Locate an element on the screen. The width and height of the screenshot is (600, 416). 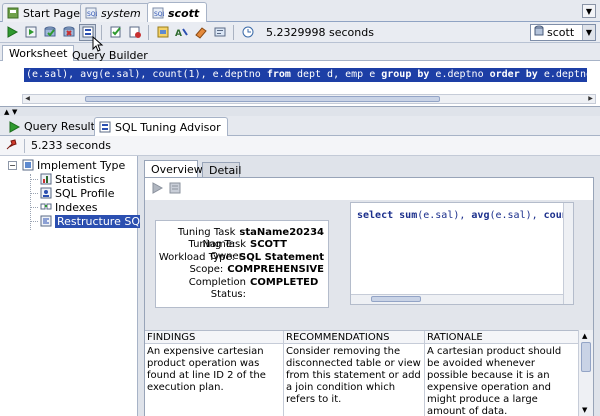
completion-status-label: Completion Status: is located at coordinates (217, 288).